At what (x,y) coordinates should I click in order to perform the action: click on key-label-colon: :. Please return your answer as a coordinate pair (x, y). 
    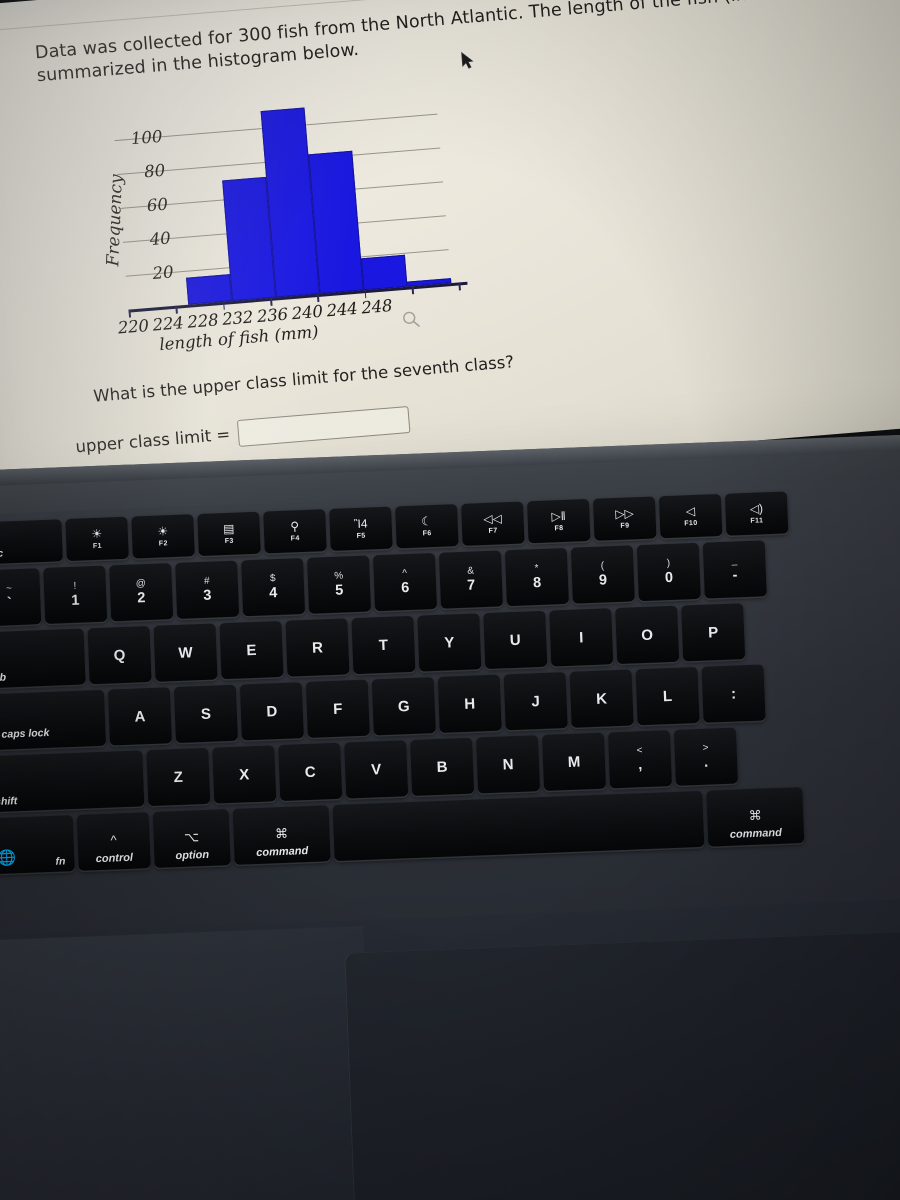
    Looking at the image, I should click on (733, 693).